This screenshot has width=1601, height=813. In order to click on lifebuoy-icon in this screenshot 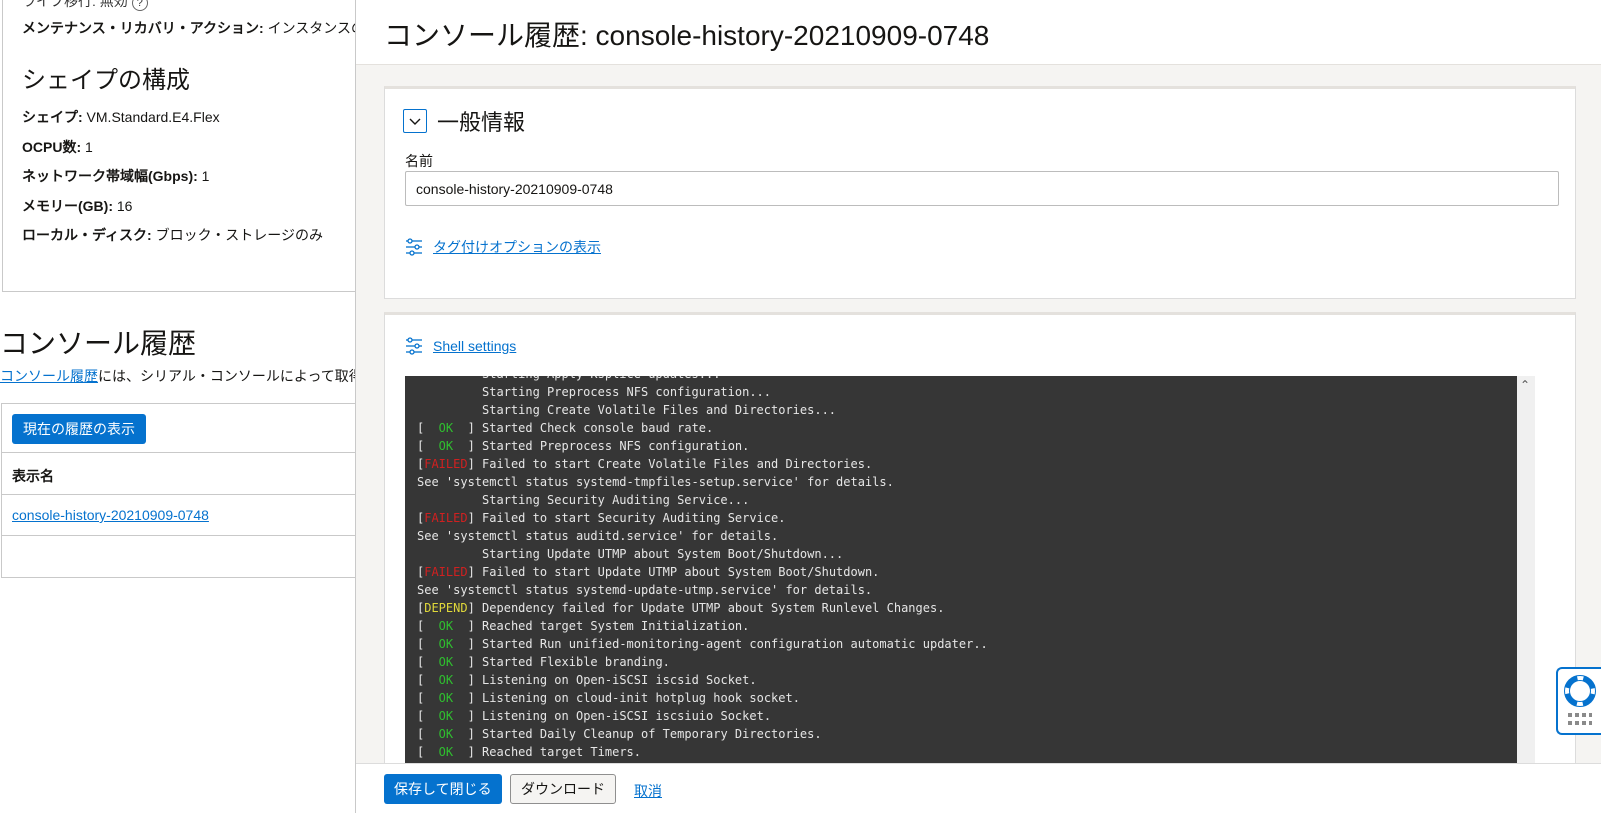, I will do `click(1580, 691)`.